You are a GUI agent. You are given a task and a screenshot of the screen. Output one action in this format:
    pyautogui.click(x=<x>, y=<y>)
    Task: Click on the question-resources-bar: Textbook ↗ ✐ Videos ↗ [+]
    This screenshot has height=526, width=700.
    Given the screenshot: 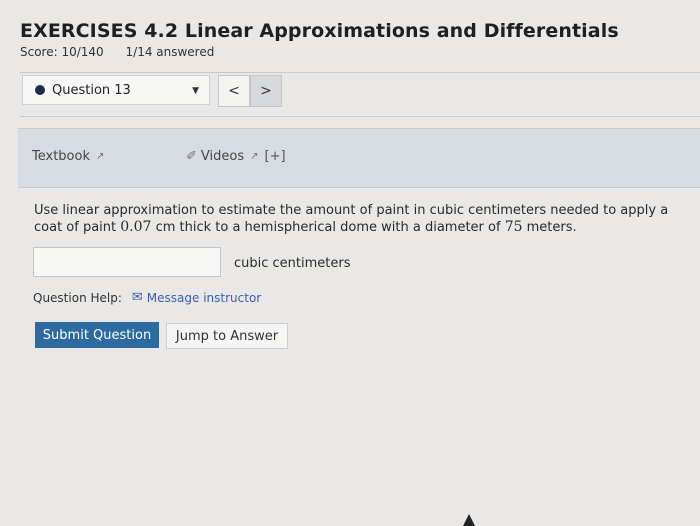 What is the action you would take?
    pyautogui.click(x=359, y=158)
    